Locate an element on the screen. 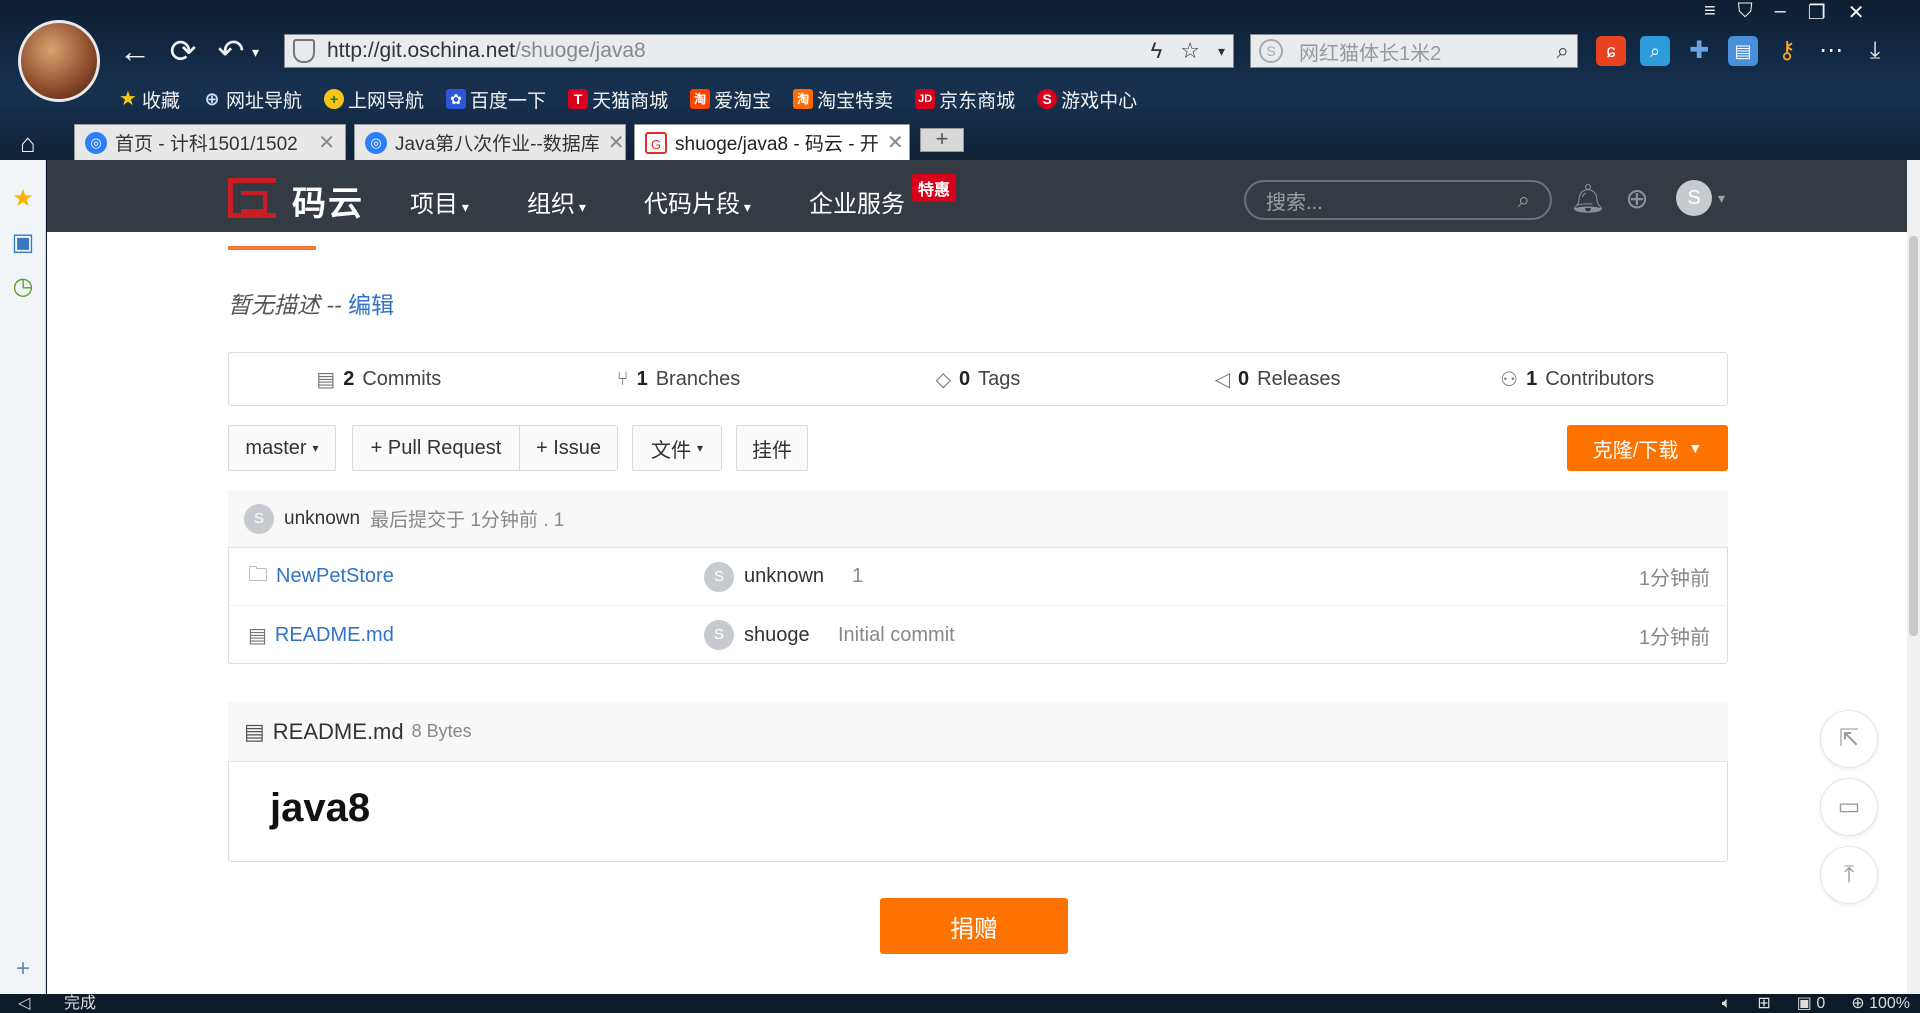 The height and width of the screenshot is (1013, 1920). last-commit-author: unknown is located at coordinates (322, 519).